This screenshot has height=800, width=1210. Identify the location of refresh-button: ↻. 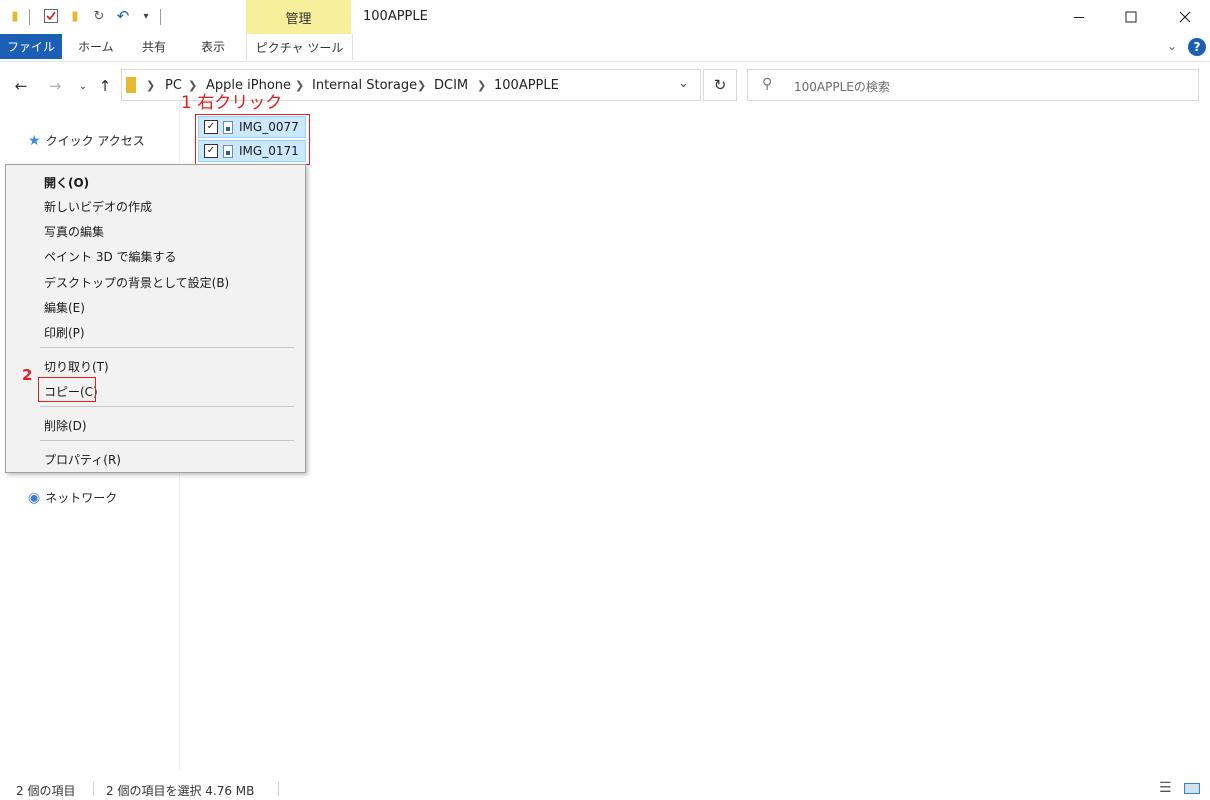
(720, 85).